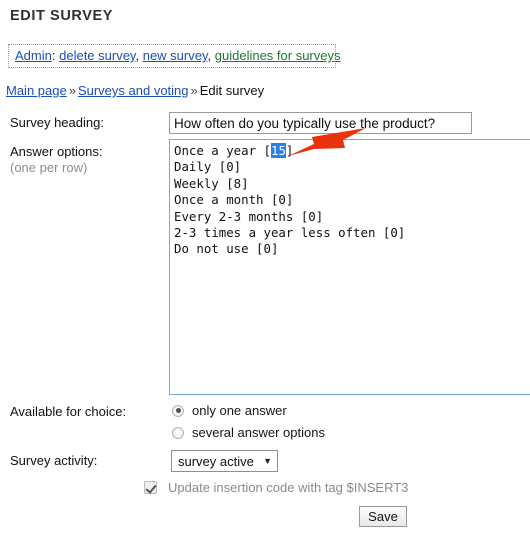  Describe the element at coordinates (239, 410) in the screenshot. I see `radio-label-only-one-answer: only one answer` at that location.